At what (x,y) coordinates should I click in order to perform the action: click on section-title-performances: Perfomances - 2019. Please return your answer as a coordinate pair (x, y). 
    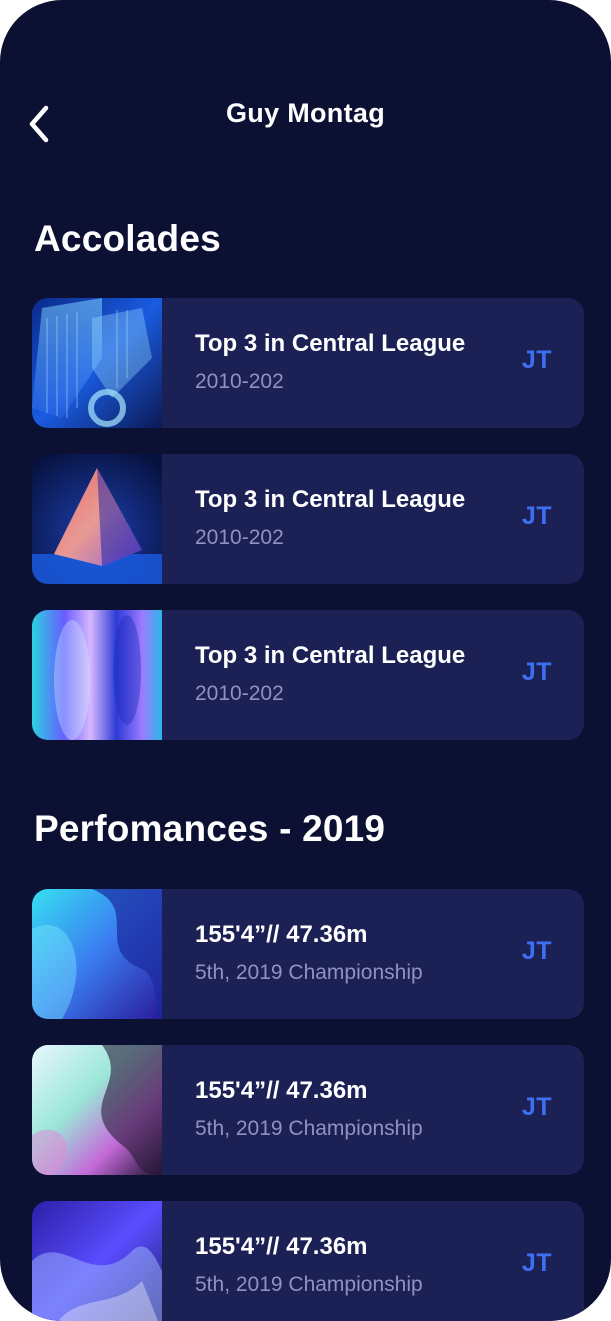
    Looking at the image, I should click on (210, 828).